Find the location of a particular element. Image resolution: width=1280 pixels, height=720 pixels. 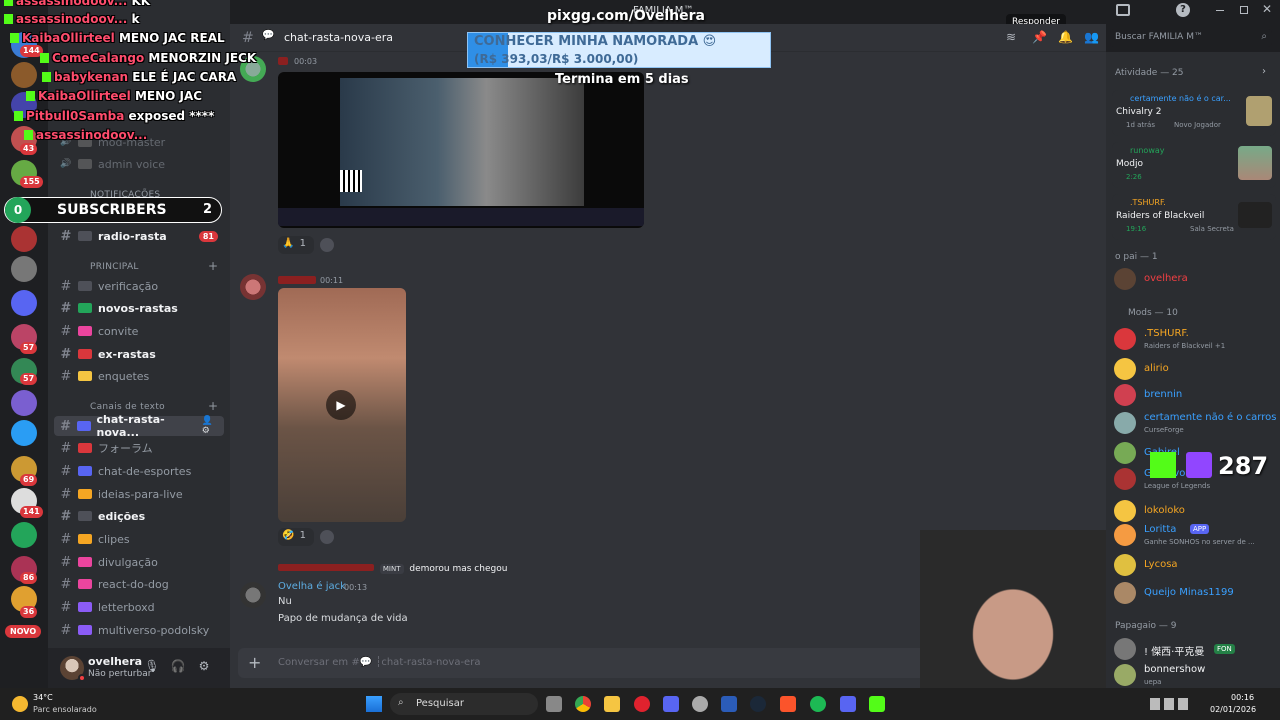

embedded-screenshot is located at coordinates (462, 142).